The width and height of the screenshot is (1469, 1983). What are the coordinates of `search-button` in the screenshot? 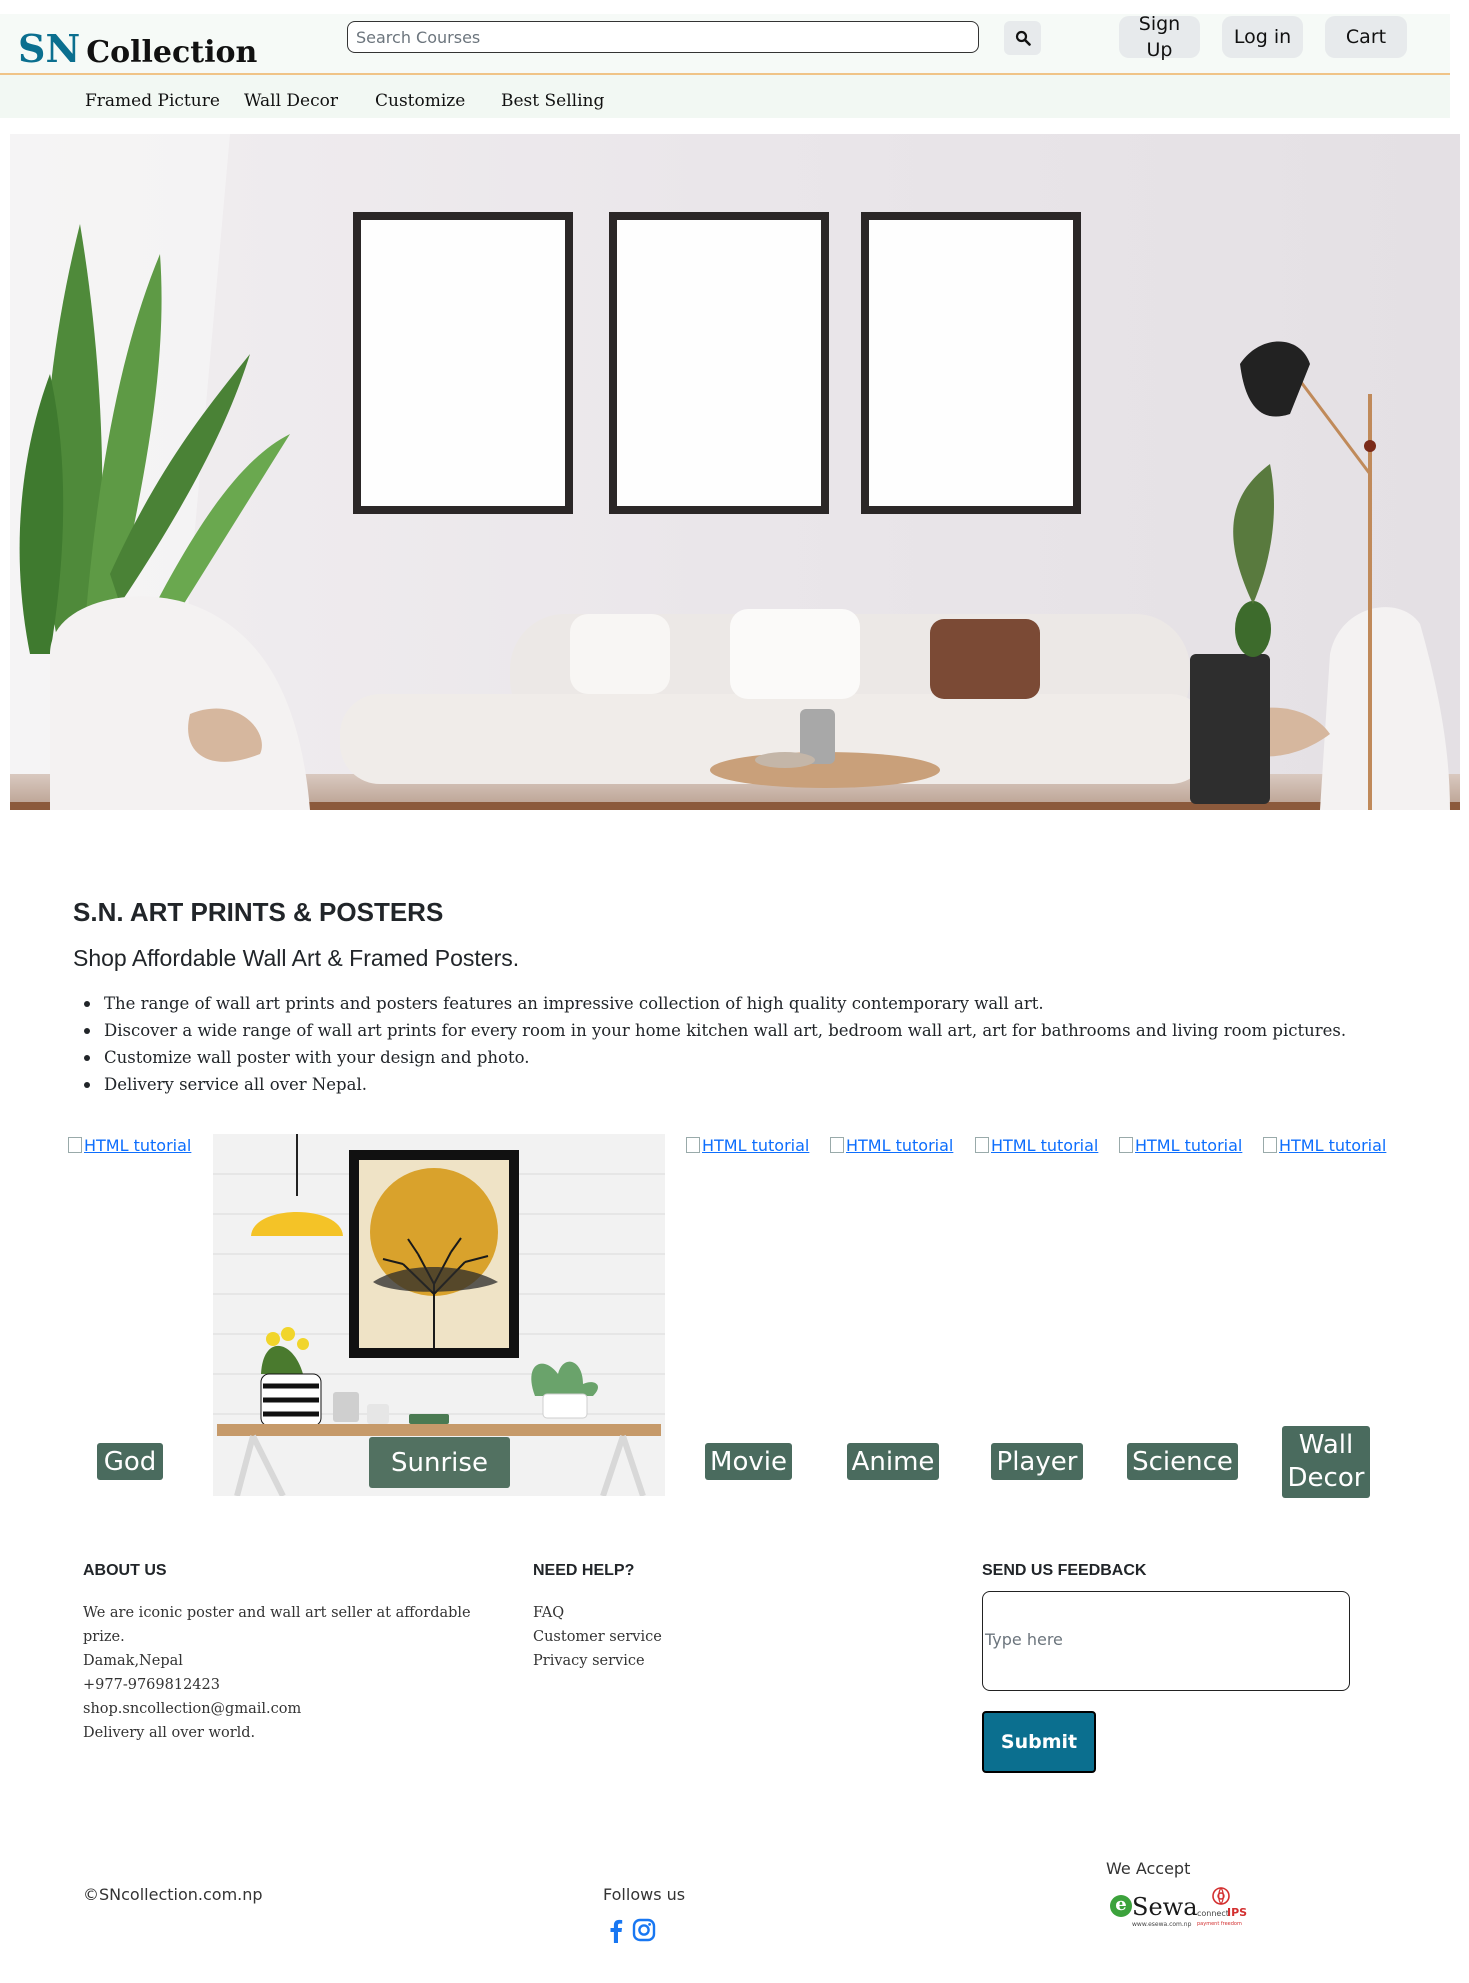 It's located at (1022, 38).